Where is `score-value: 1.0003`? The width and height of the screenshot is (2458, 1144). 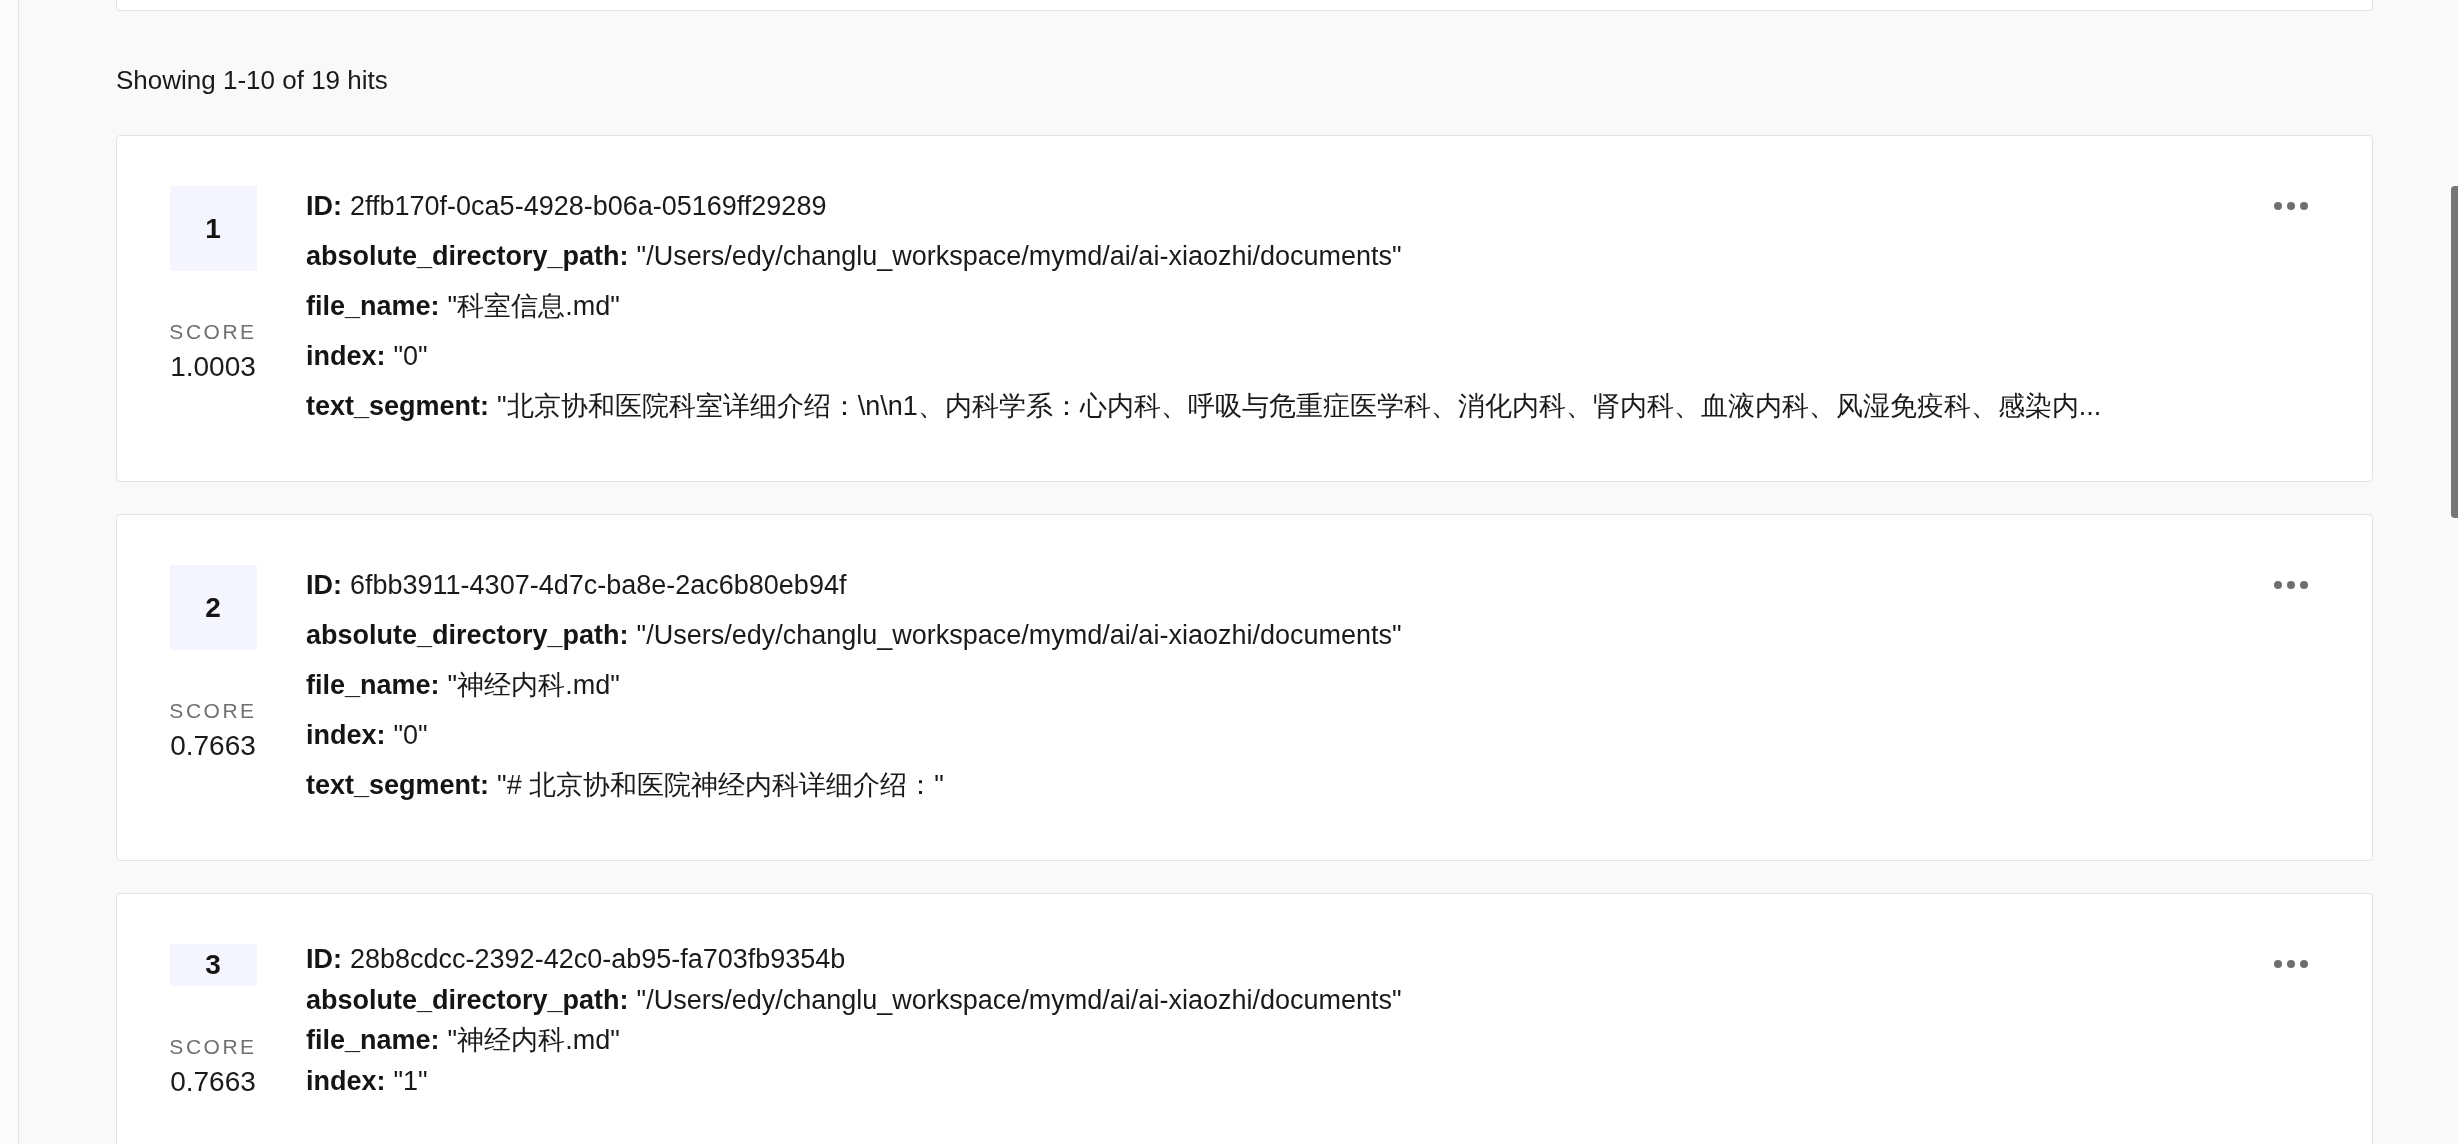 score-value: 1.0003 is located at coordinates (213, 367).